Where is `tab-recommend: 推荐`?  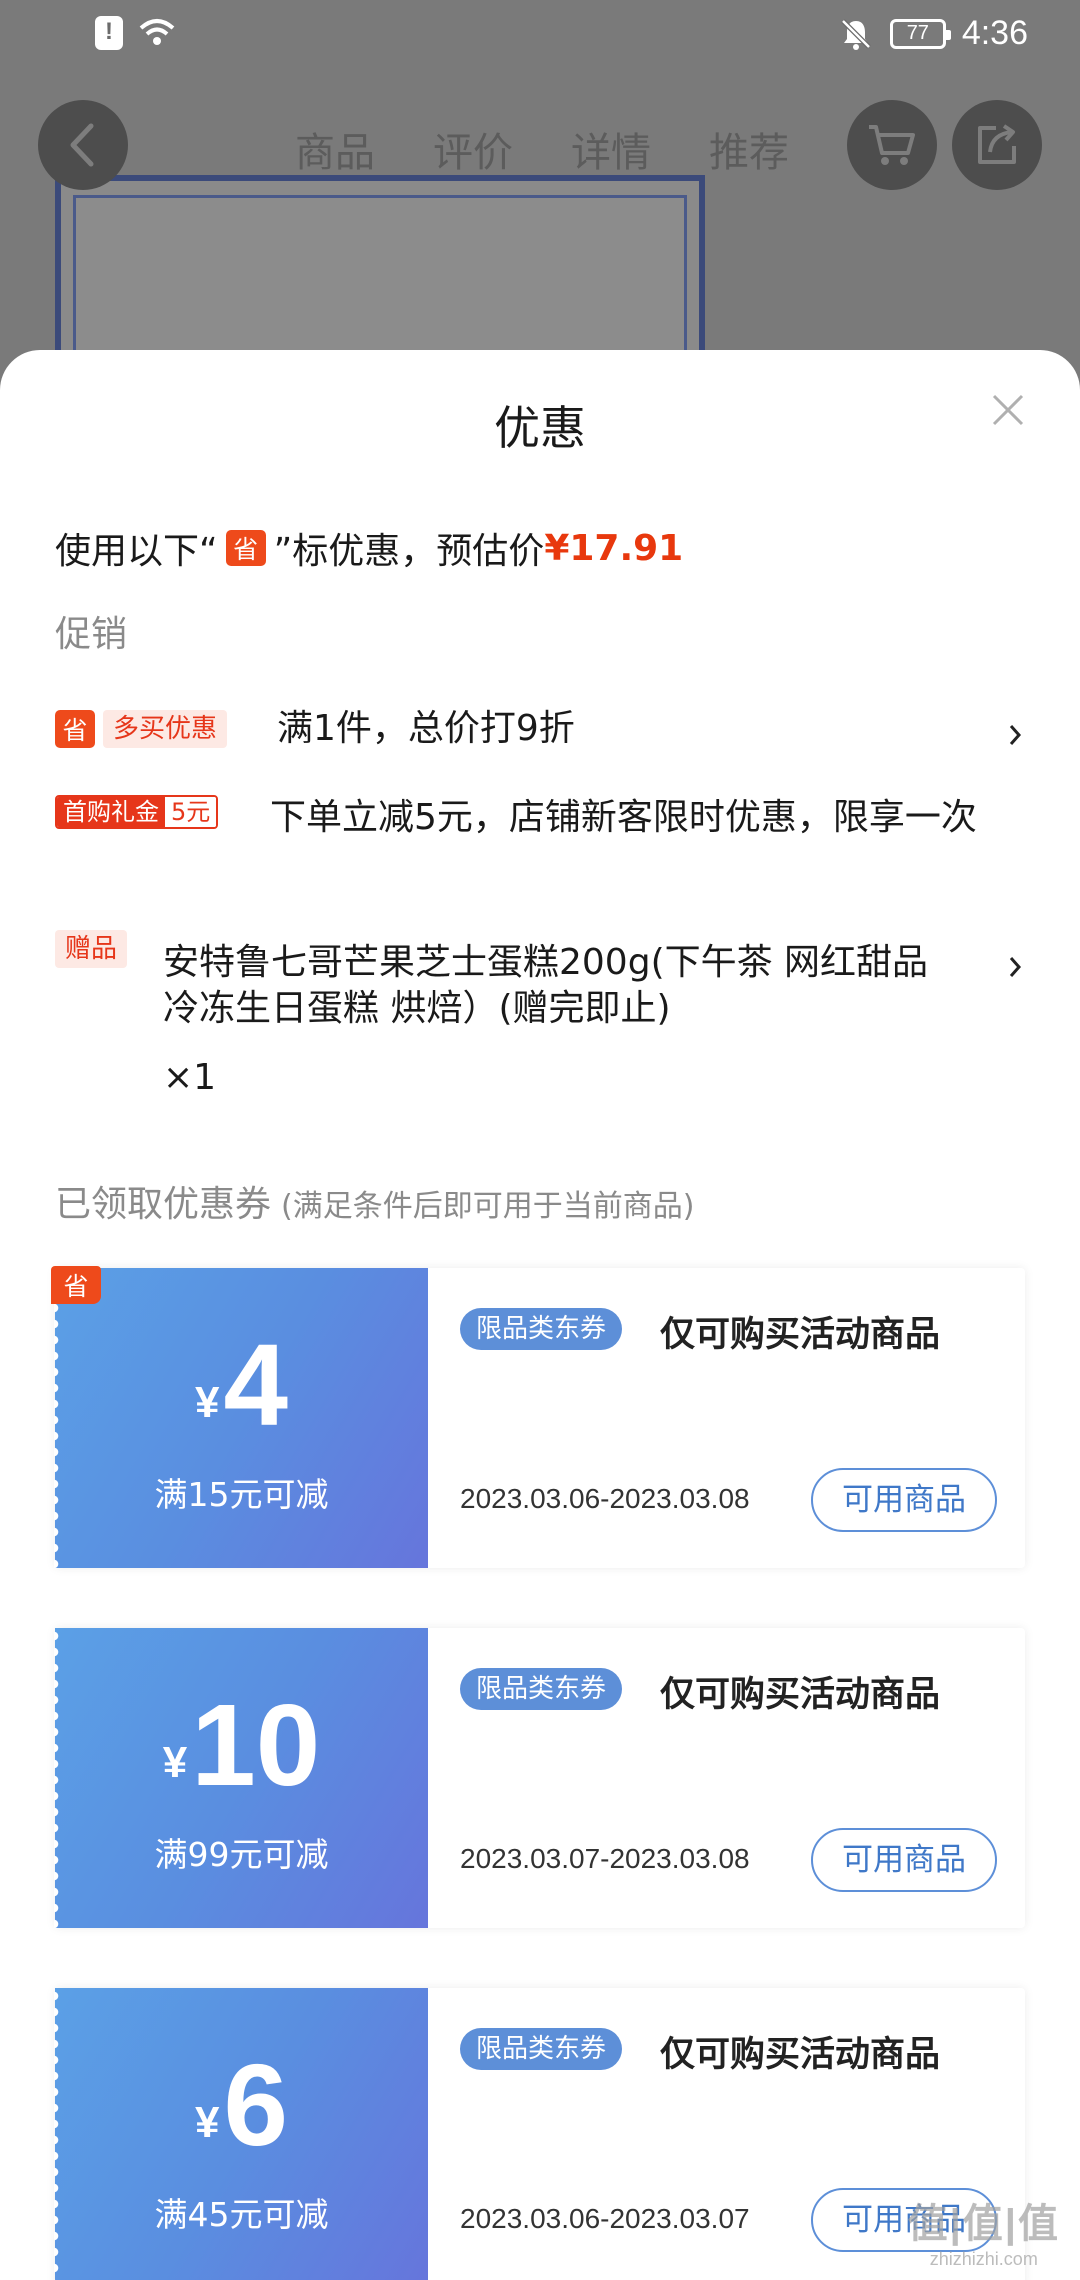 tab-recommend: 推荐 is located at coordinates (749, 149).